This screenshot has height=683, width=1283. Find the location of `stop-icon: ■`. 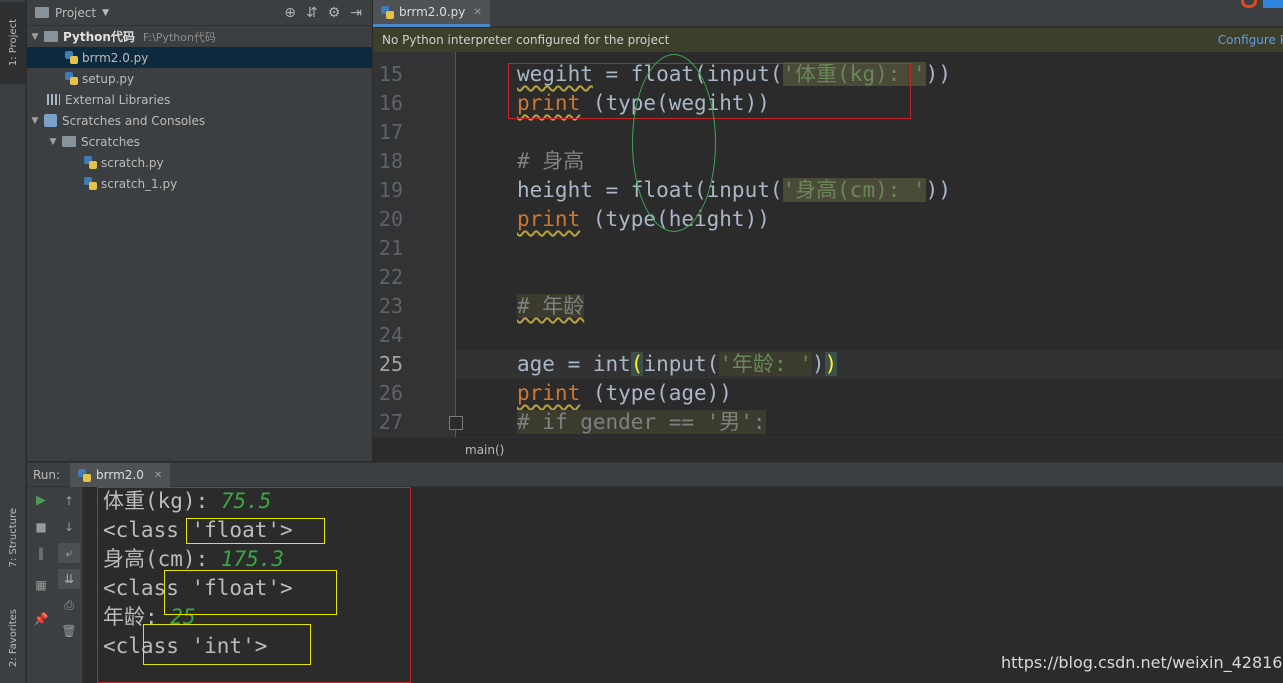

stop-icon: ■ is located at coordinates (41, 527).